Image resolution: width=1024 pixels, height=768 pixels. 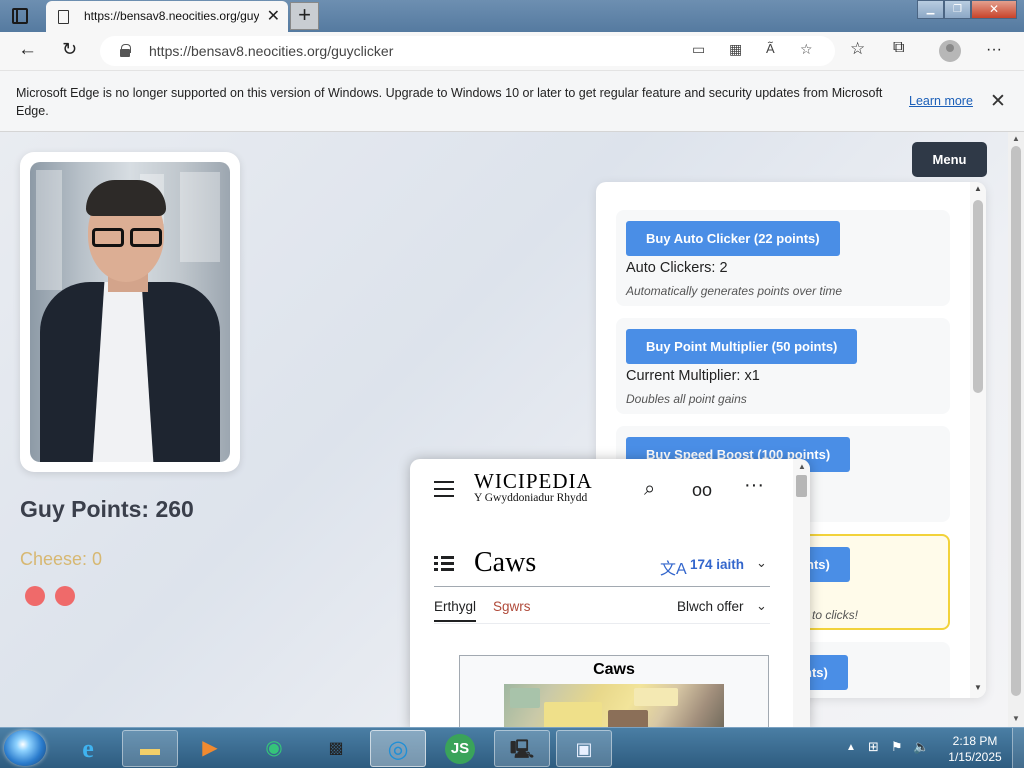 I want to click on wiki-article-title: Caws, so click(x=505, y=562).